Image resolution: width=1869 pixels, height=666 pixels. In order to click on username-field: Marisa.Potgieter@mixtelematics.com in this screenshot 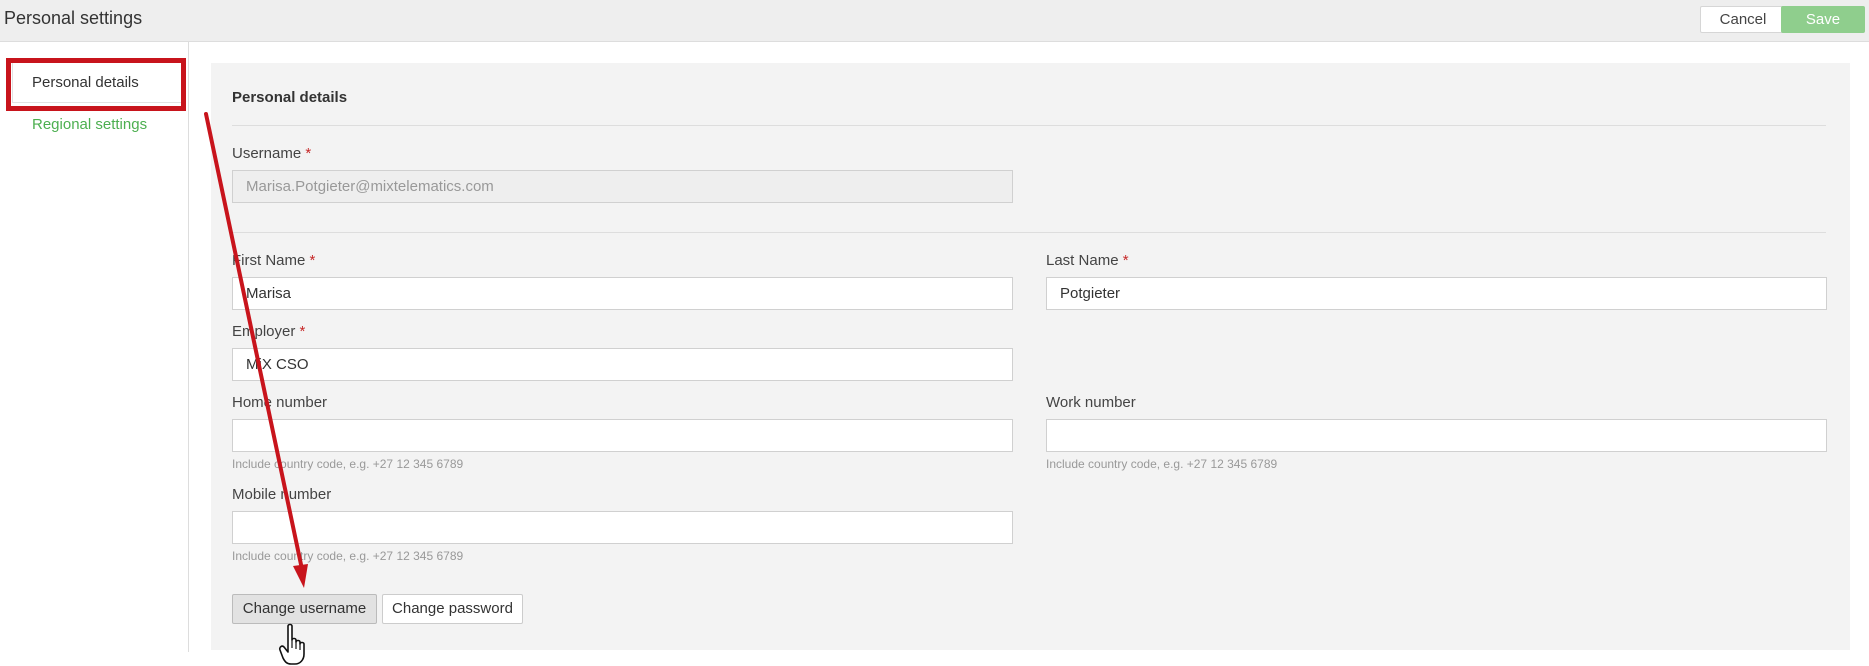, I will do `click(622, 186)`.